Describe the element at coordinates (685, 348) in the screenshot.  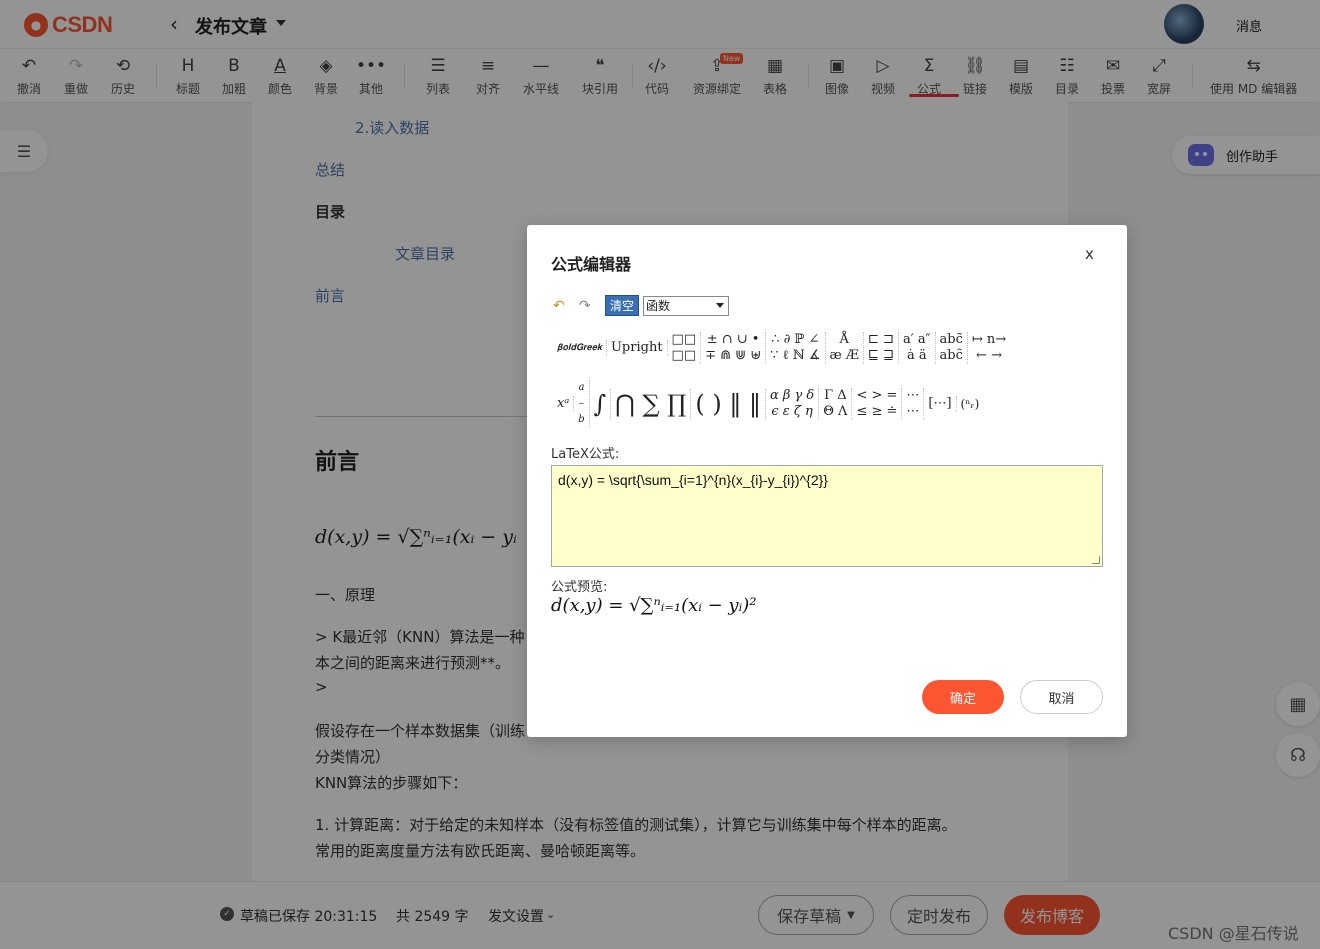
I see `layout-symbols-button: □□ □□` at that location.